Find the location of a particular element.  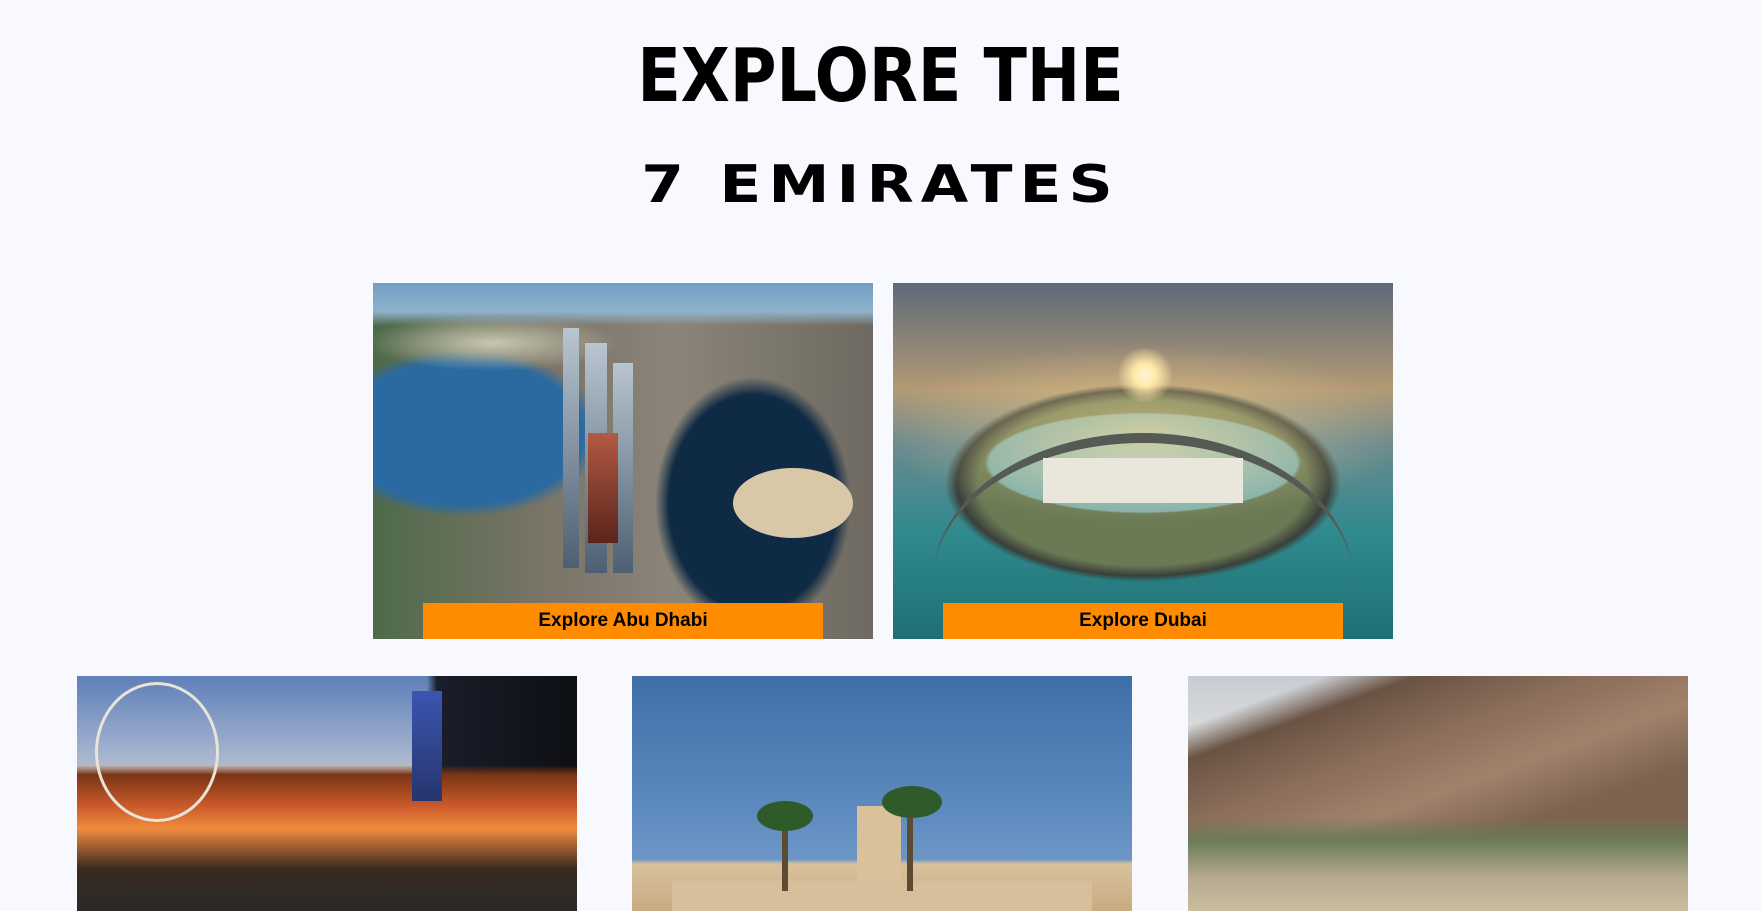

abu-dhabi-image is located at coordinates (623, 461).